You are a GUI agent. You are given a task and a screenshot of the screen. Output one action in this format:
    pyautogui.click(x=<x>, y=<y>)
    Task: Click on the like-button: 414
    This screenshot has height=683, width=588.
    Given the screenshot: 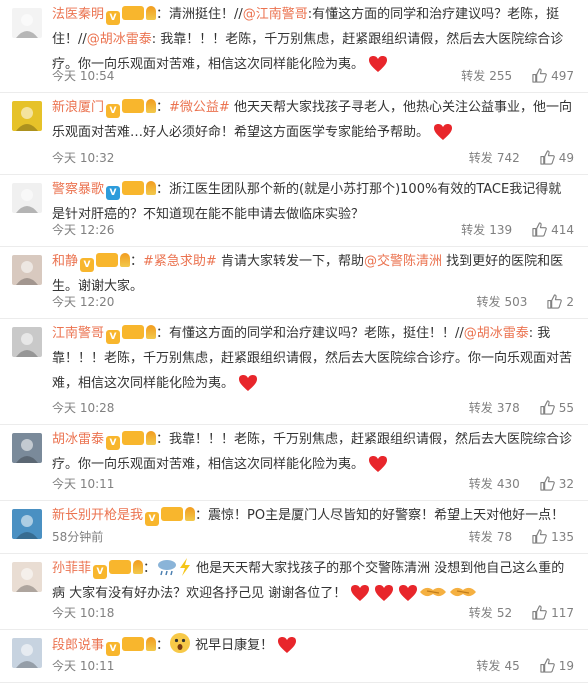 What is the action you would take?
    pyautogui.click(x=553, y=229)
    